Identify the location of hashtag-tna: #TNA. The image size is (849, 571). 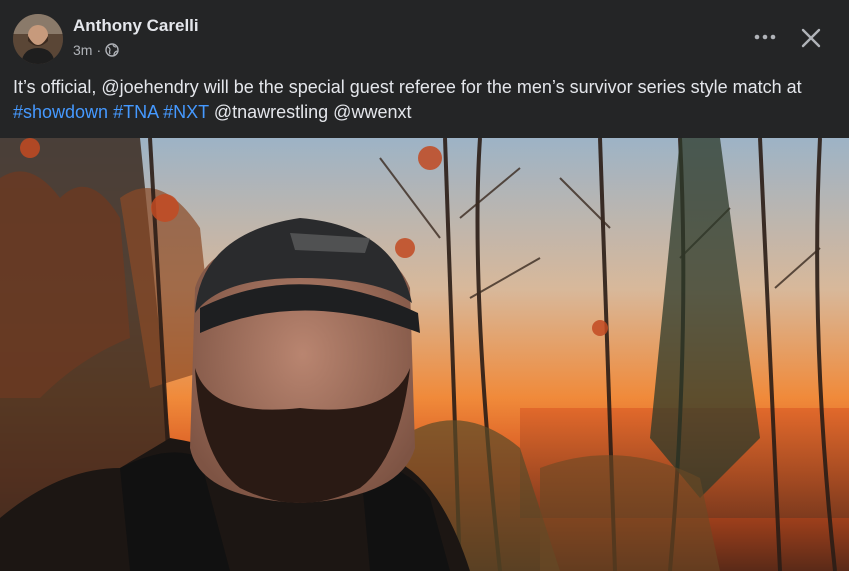
(135, 112).